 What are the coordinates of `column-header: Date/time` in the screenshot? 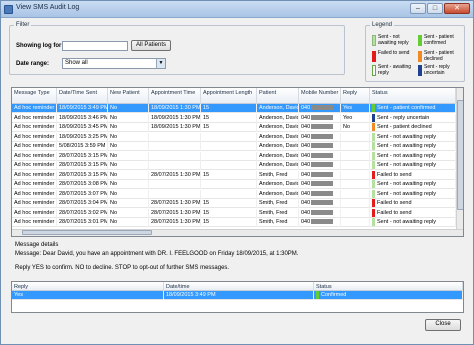 It's located at (239, 286).